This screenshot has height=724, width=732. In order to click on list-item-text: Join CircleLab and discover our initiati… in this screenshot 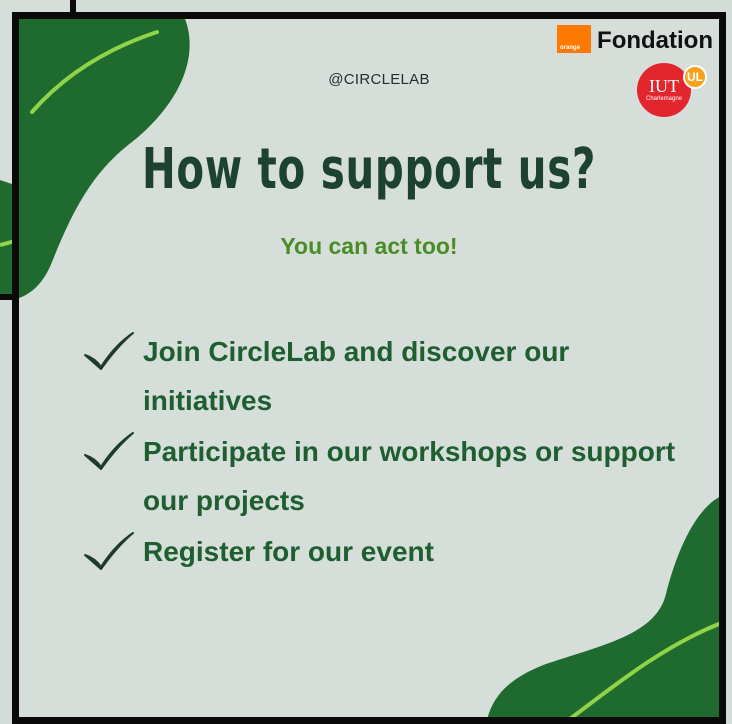, I will do `click(356, 376)`.